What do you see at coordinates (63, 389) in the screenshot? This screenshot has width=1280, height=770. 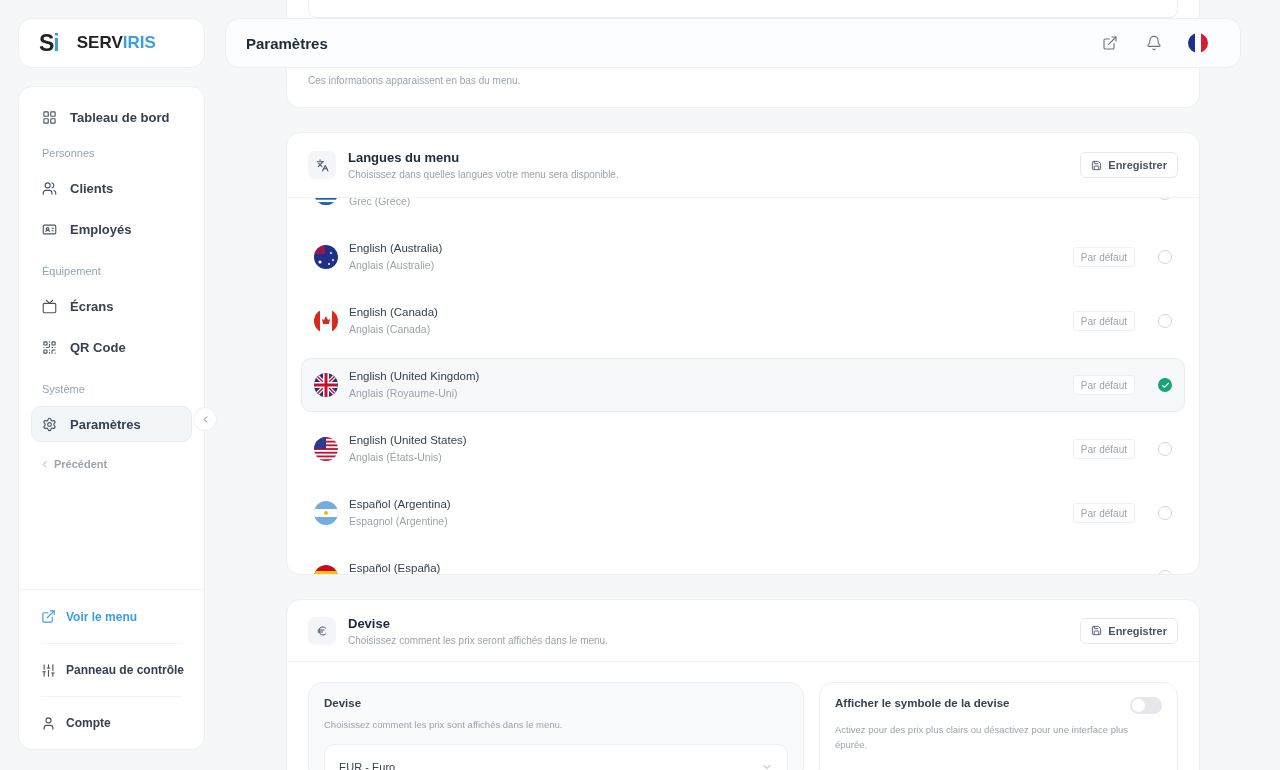 I see `section-label: Système` at bounding box center [63, 389].